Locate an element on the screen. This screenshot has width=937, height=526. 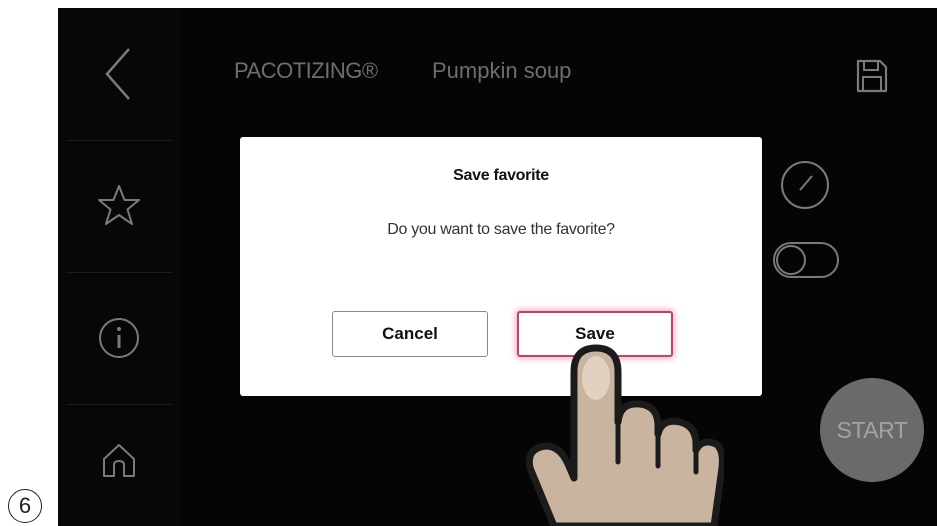
dialog-title: Save favorite is located at coordinates (501, 175).